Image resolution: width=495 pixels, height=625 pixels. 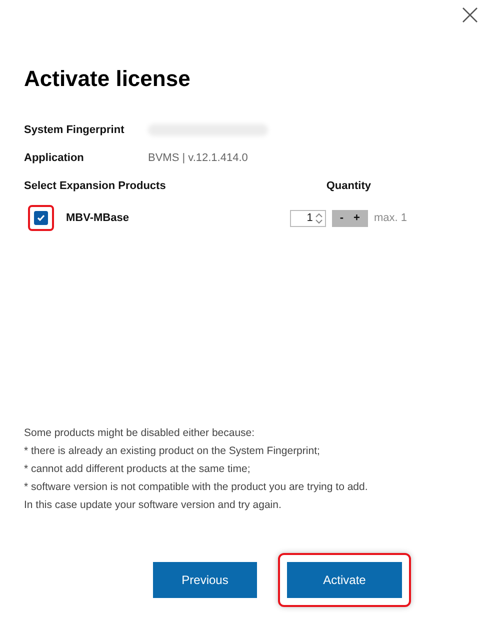 I want to click on increment-button: +, so click(x=357, y=218).